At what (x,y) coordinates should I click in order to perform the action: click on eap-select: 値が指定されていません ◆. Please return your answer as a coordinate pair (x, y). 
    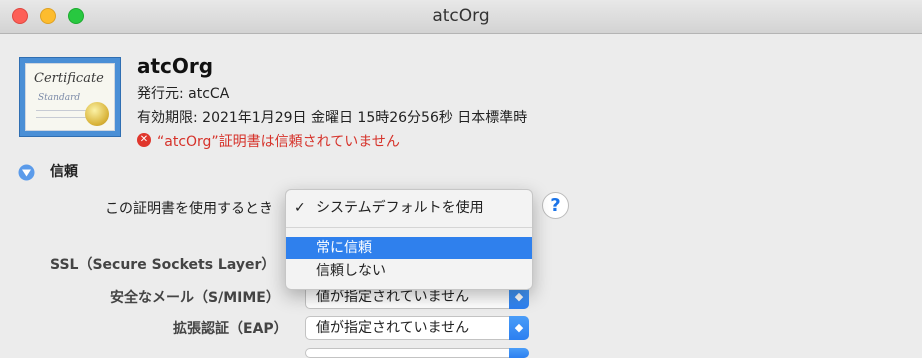
    Looking at the image, I should click on (417, 328).